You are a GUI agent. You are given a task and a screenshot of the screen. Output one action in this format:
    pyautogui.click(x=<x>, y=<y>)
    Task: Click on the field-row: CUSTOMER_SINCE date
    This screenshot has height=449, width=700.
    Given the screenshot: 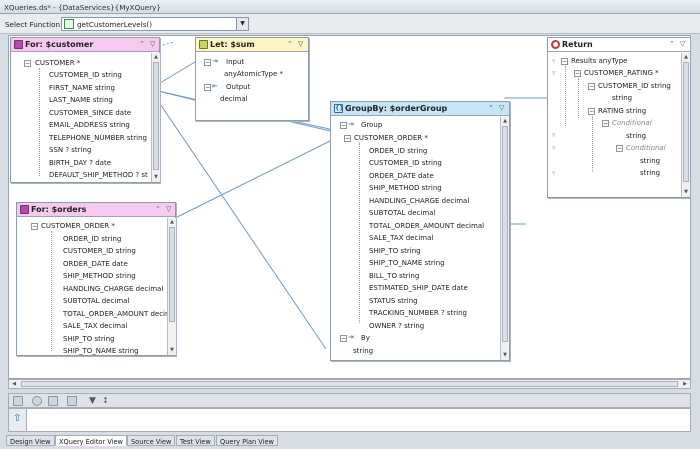 What is the action you would take?
    pyautogui.click(x=90, y=113)
    